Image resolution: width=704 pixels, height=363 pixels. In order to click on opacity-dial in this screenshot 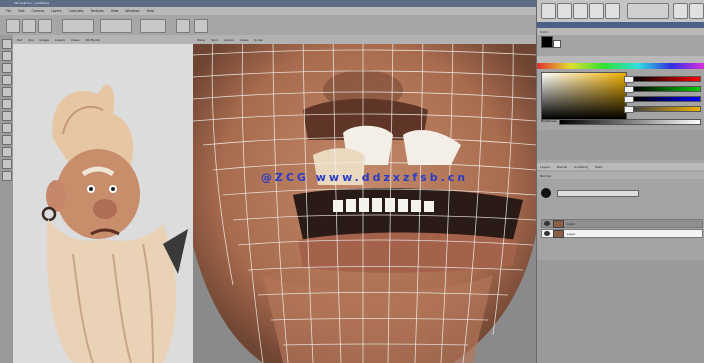, I will do `click(546, 193)`.